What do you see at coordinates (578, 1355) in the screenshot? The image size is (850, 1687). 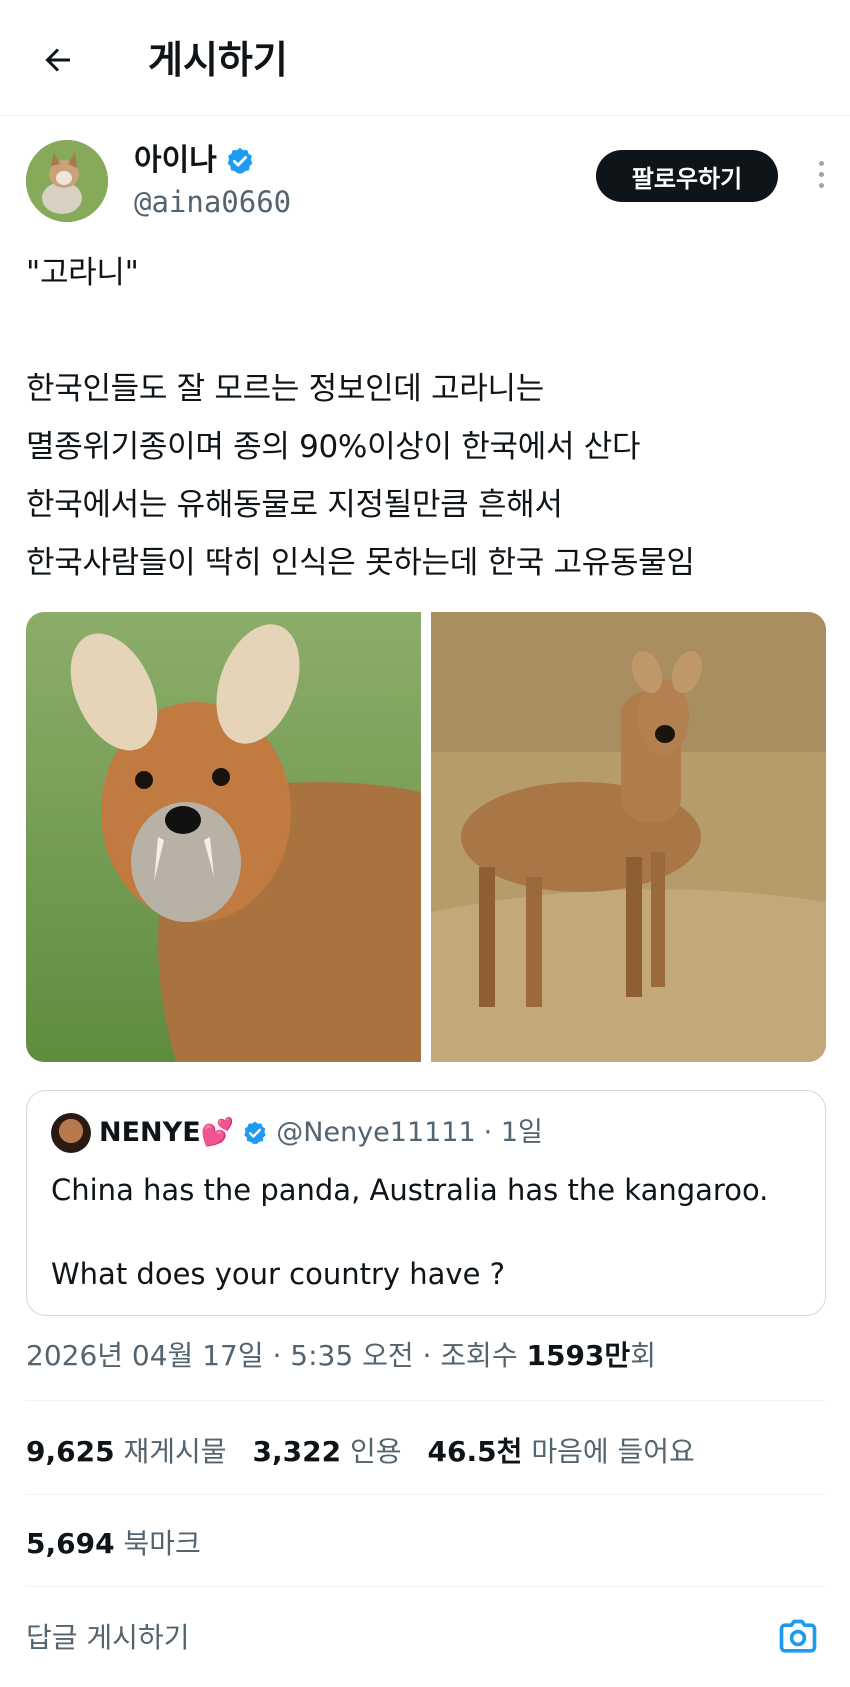 I see `view-count: 1593만` at bounding box center [578, 1355].